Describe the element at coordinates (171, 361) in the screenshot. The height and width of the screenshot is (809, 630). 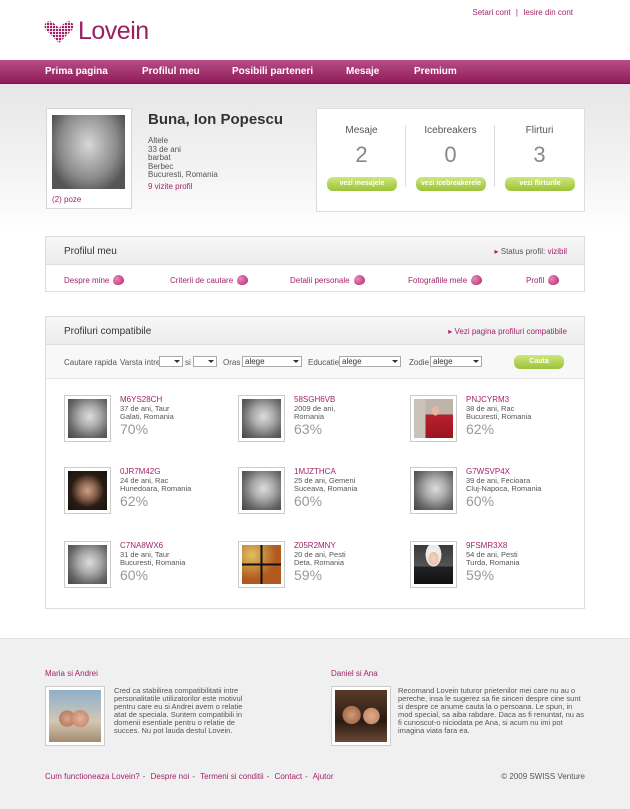
I see `age-min-select` at that location.